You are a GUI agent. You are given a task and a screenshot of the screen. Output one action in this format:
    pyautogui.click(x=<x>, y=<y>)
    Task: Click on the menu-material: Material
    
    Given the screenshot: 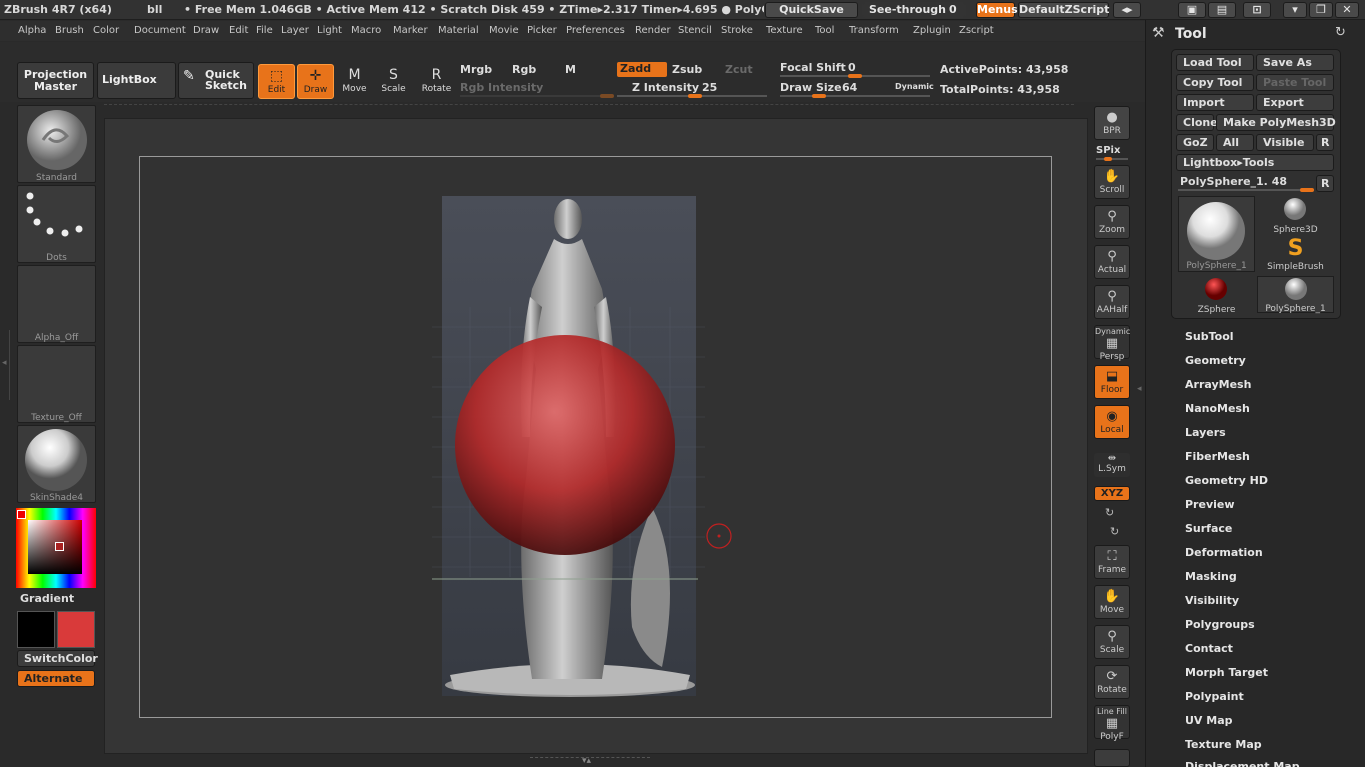 What is the action you would take?
    pyautogui.click(x=458, y=30)
    